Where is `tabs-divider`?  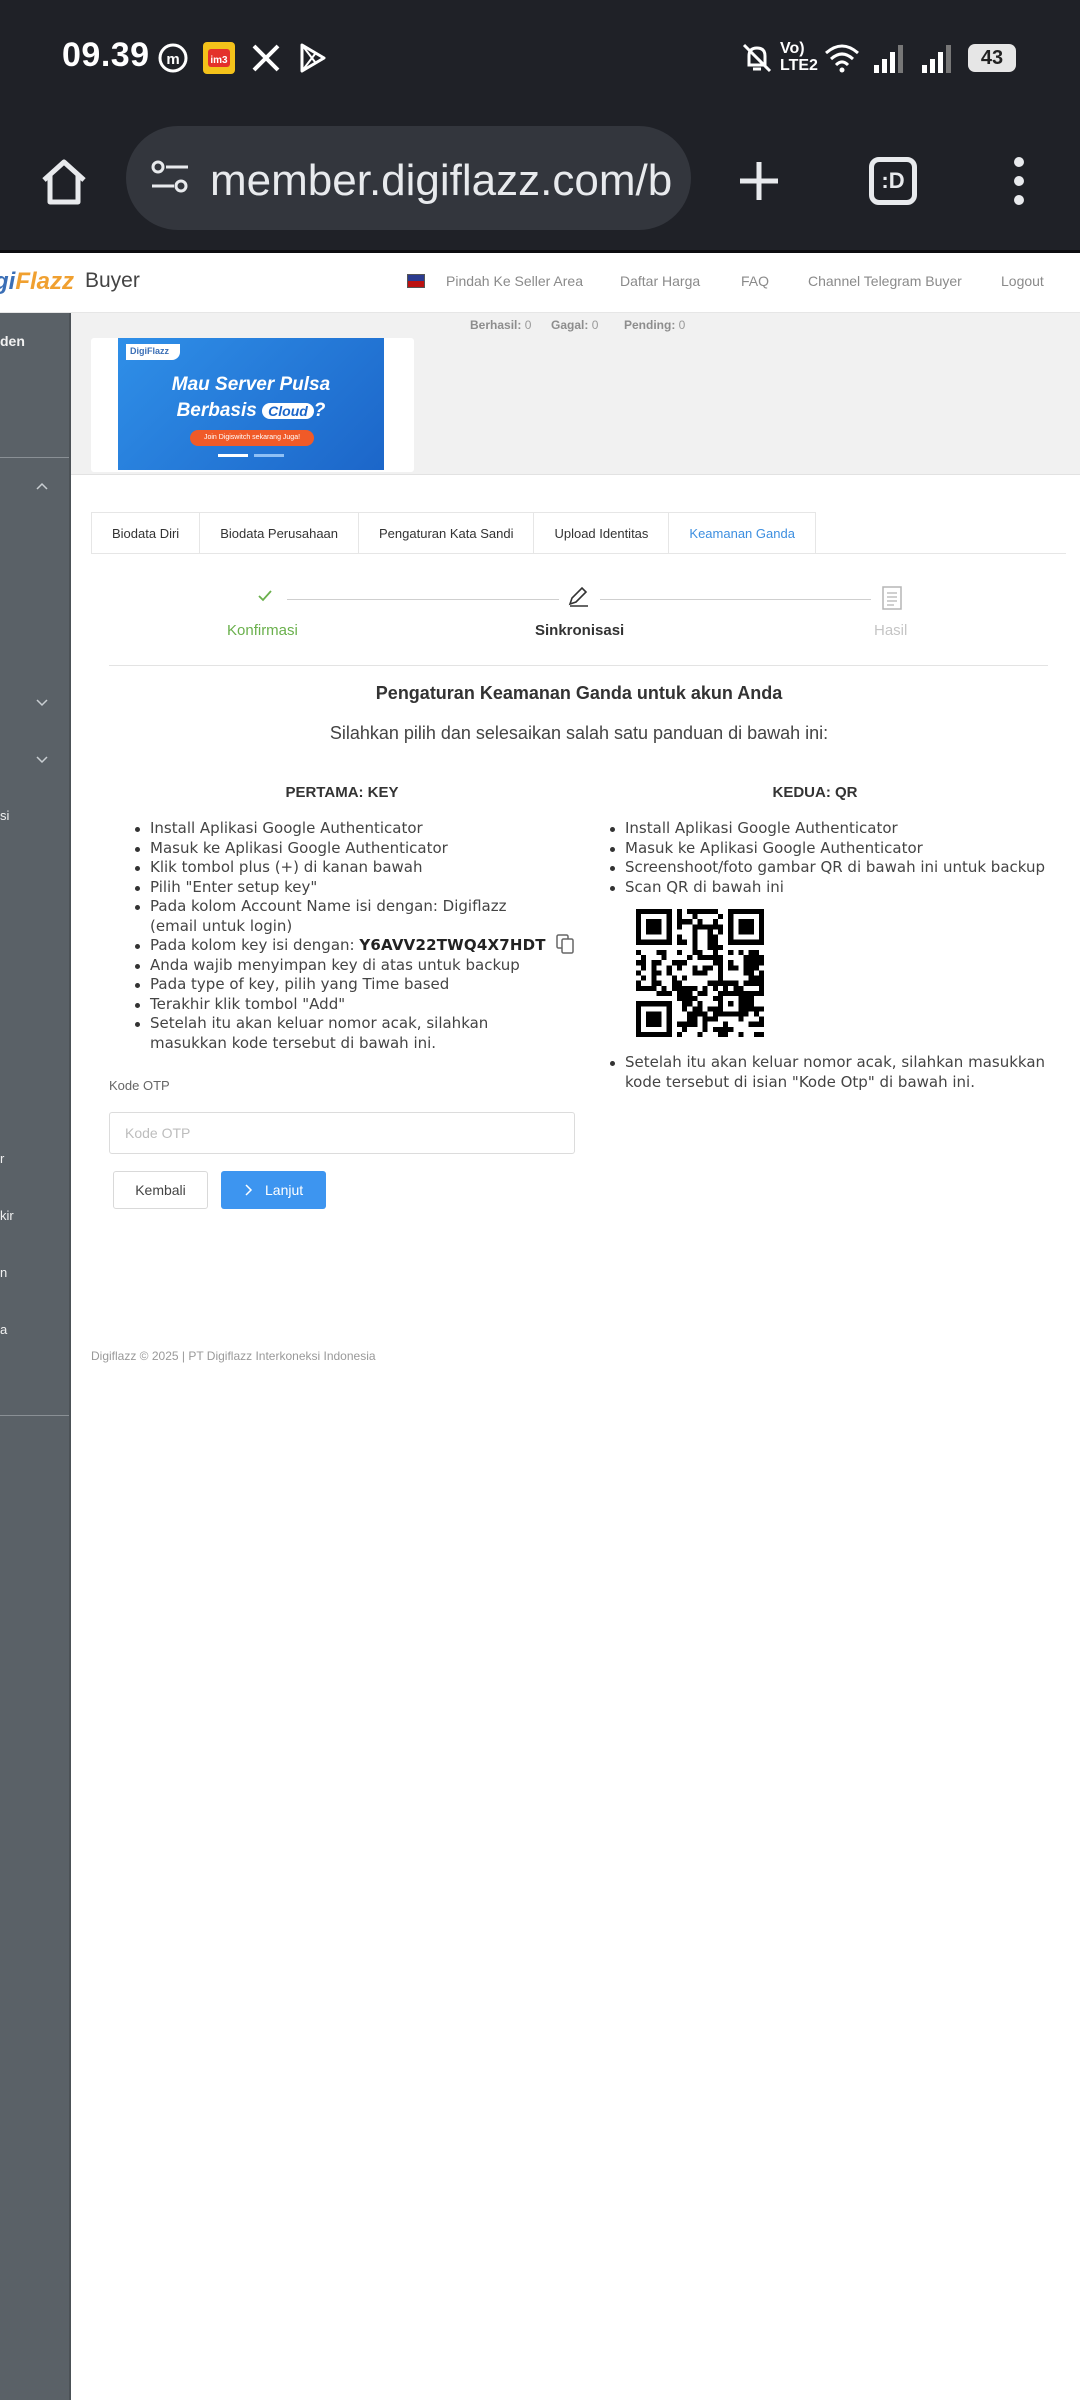 tabs-divider is located at coordinates (578, 553).